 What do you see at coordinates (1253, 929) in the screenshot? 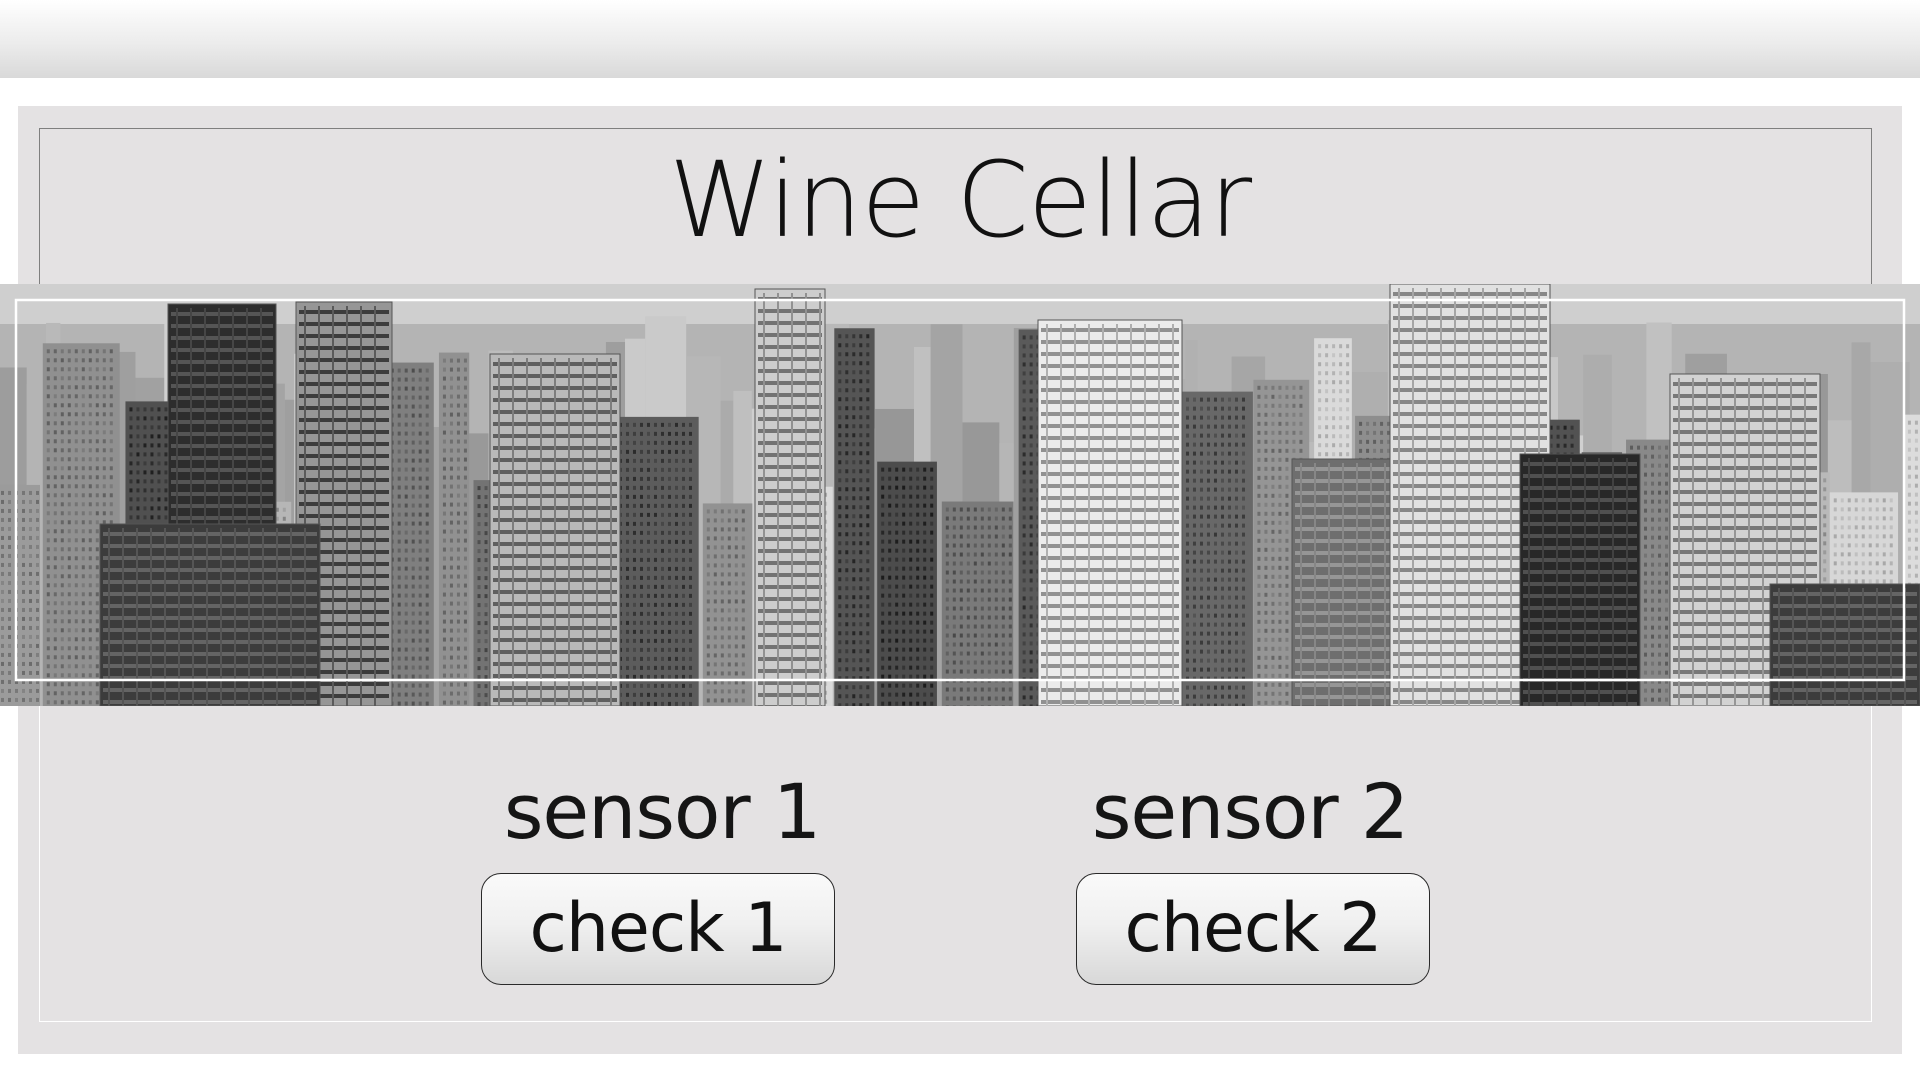
I see `check-2-button: check 2` at bounding box center [1253, 929].